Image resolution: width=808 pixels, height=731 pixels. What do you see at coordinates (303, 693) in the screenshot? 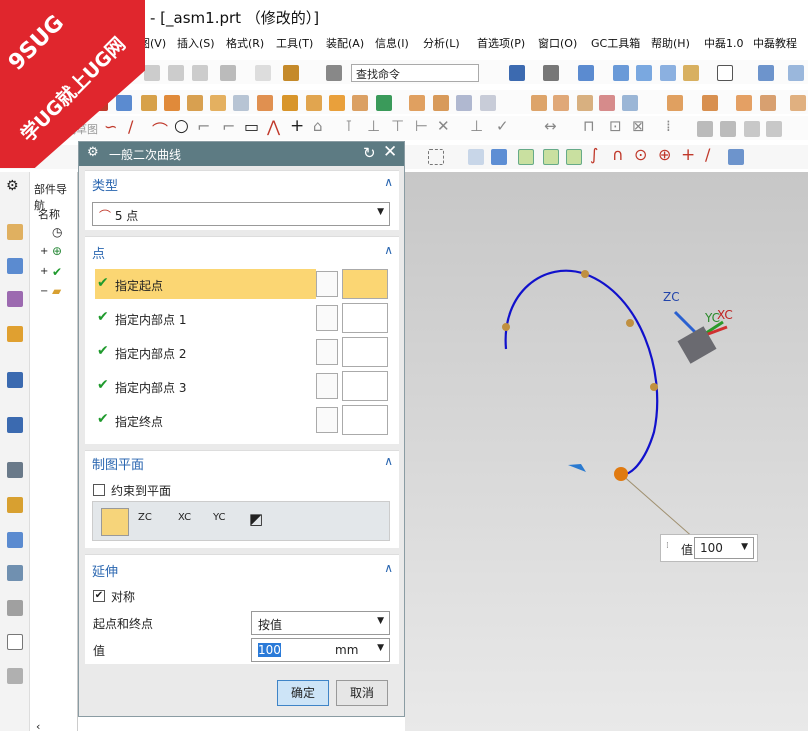
I see `ok-button: 确定` at bounding box center [303, 693].